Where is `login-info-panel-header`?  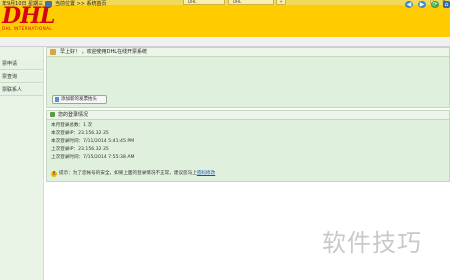 login-info-panel-header is located at coordinates (248, 115).